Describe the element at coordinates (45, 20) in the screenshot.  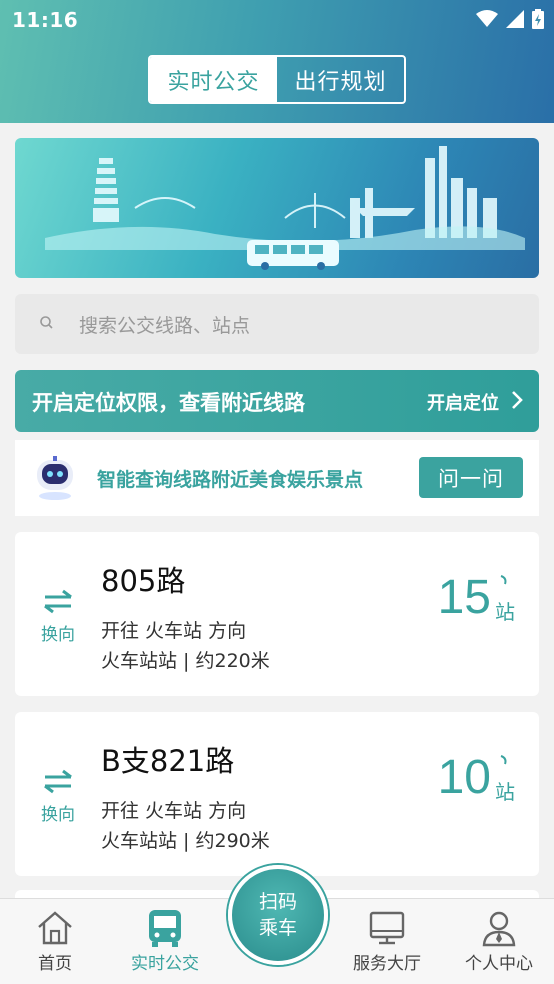
I see `status-time: 11:16` at that location.